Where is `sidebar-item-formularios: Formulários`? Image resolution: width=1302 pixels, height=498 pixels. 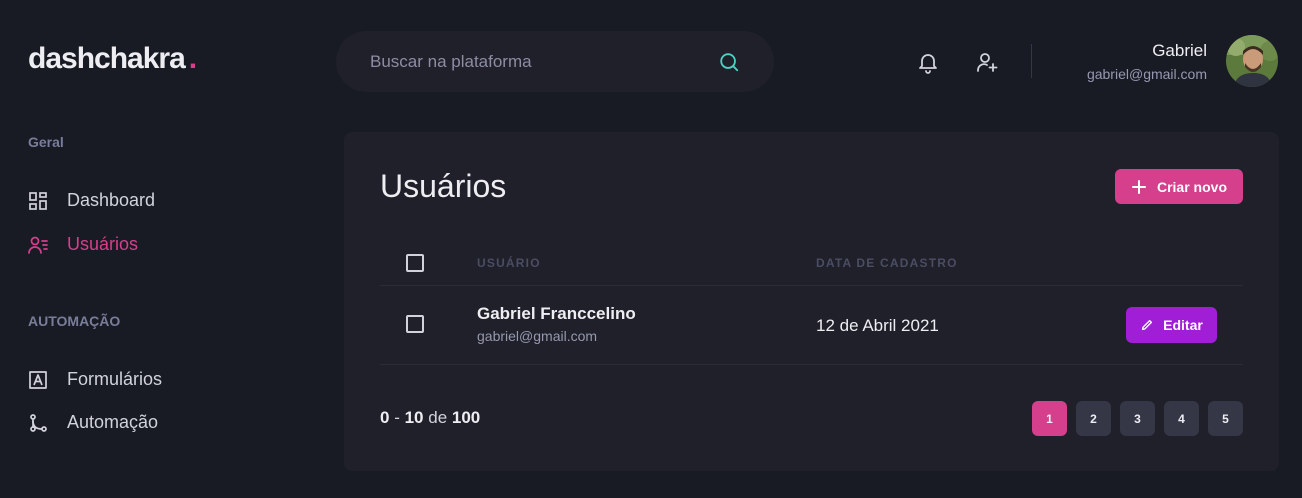
sidebar-item-formularios: Formulários is located at coordinates (95, 379).